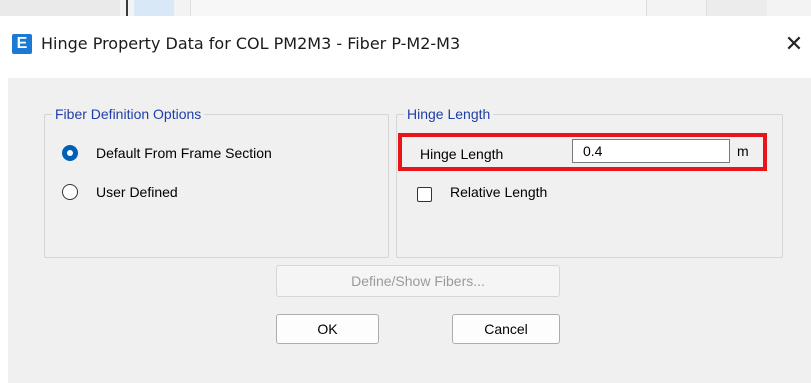  I want to click on background-app-strip, so click(405, 8).